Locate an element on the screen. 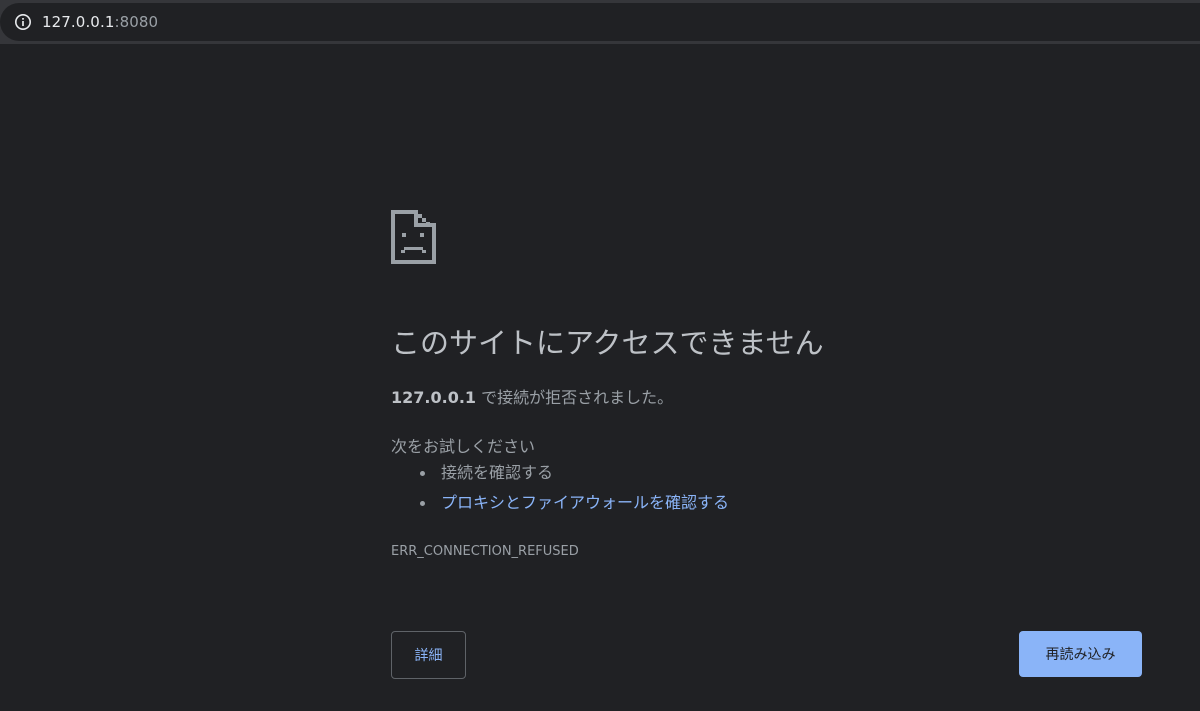  url-host: 127.0.0.1 is located at coordinates (78, 22).